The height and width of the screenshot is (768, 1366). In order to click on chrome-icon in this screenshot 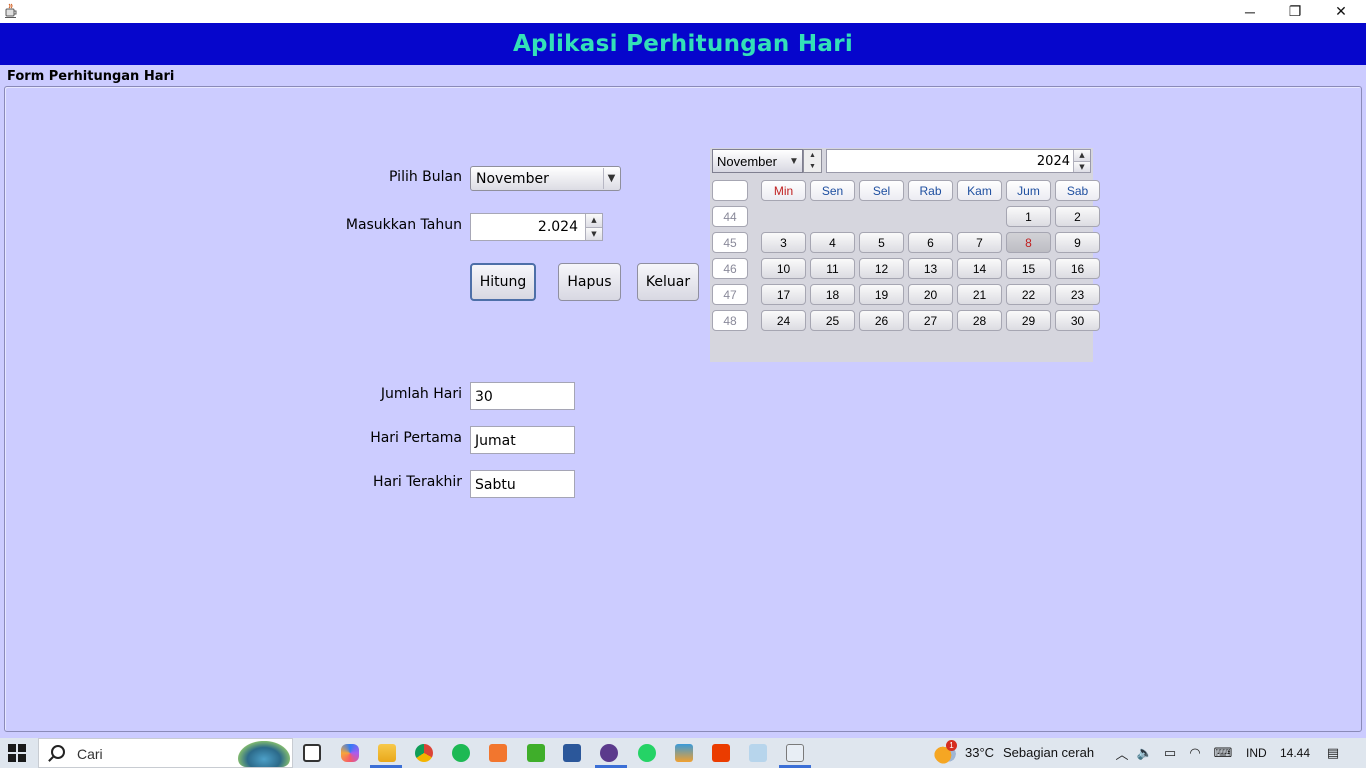, I will do `click(424, 753)`.